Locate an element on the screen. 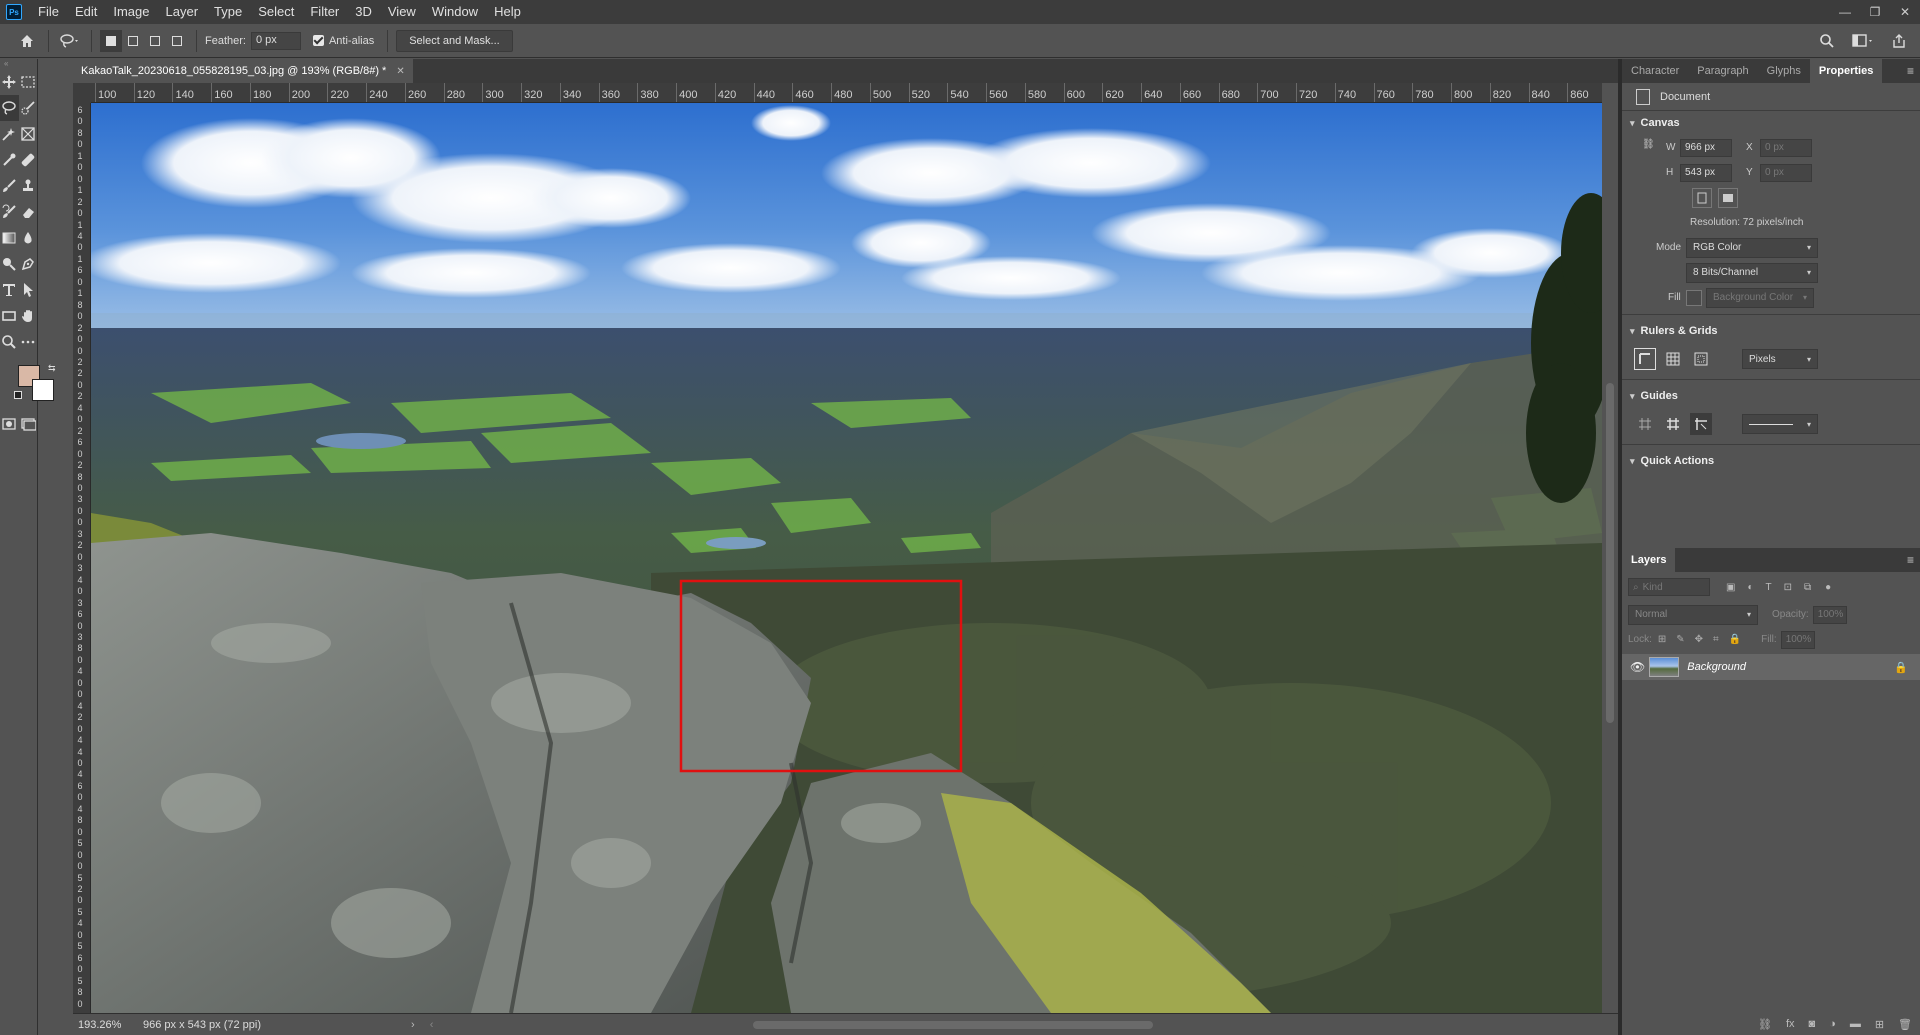 The width and height of the screenshot is (1920, 1035). filter-toggle-icon: ● is located at coordinates (1828, 587).